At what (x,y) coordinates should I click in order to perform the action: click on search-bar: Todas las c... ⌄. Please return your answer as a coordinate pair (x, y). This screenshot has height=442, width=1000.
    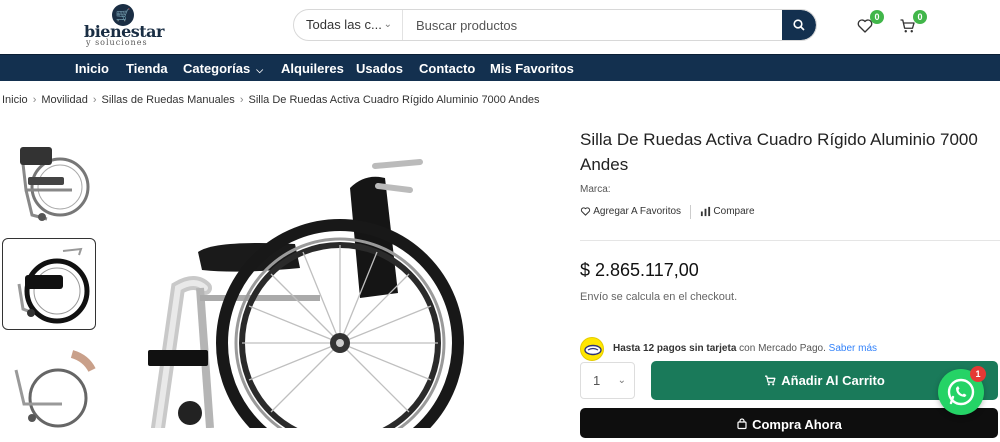
    Looking at the image, I should click on (555, 25).